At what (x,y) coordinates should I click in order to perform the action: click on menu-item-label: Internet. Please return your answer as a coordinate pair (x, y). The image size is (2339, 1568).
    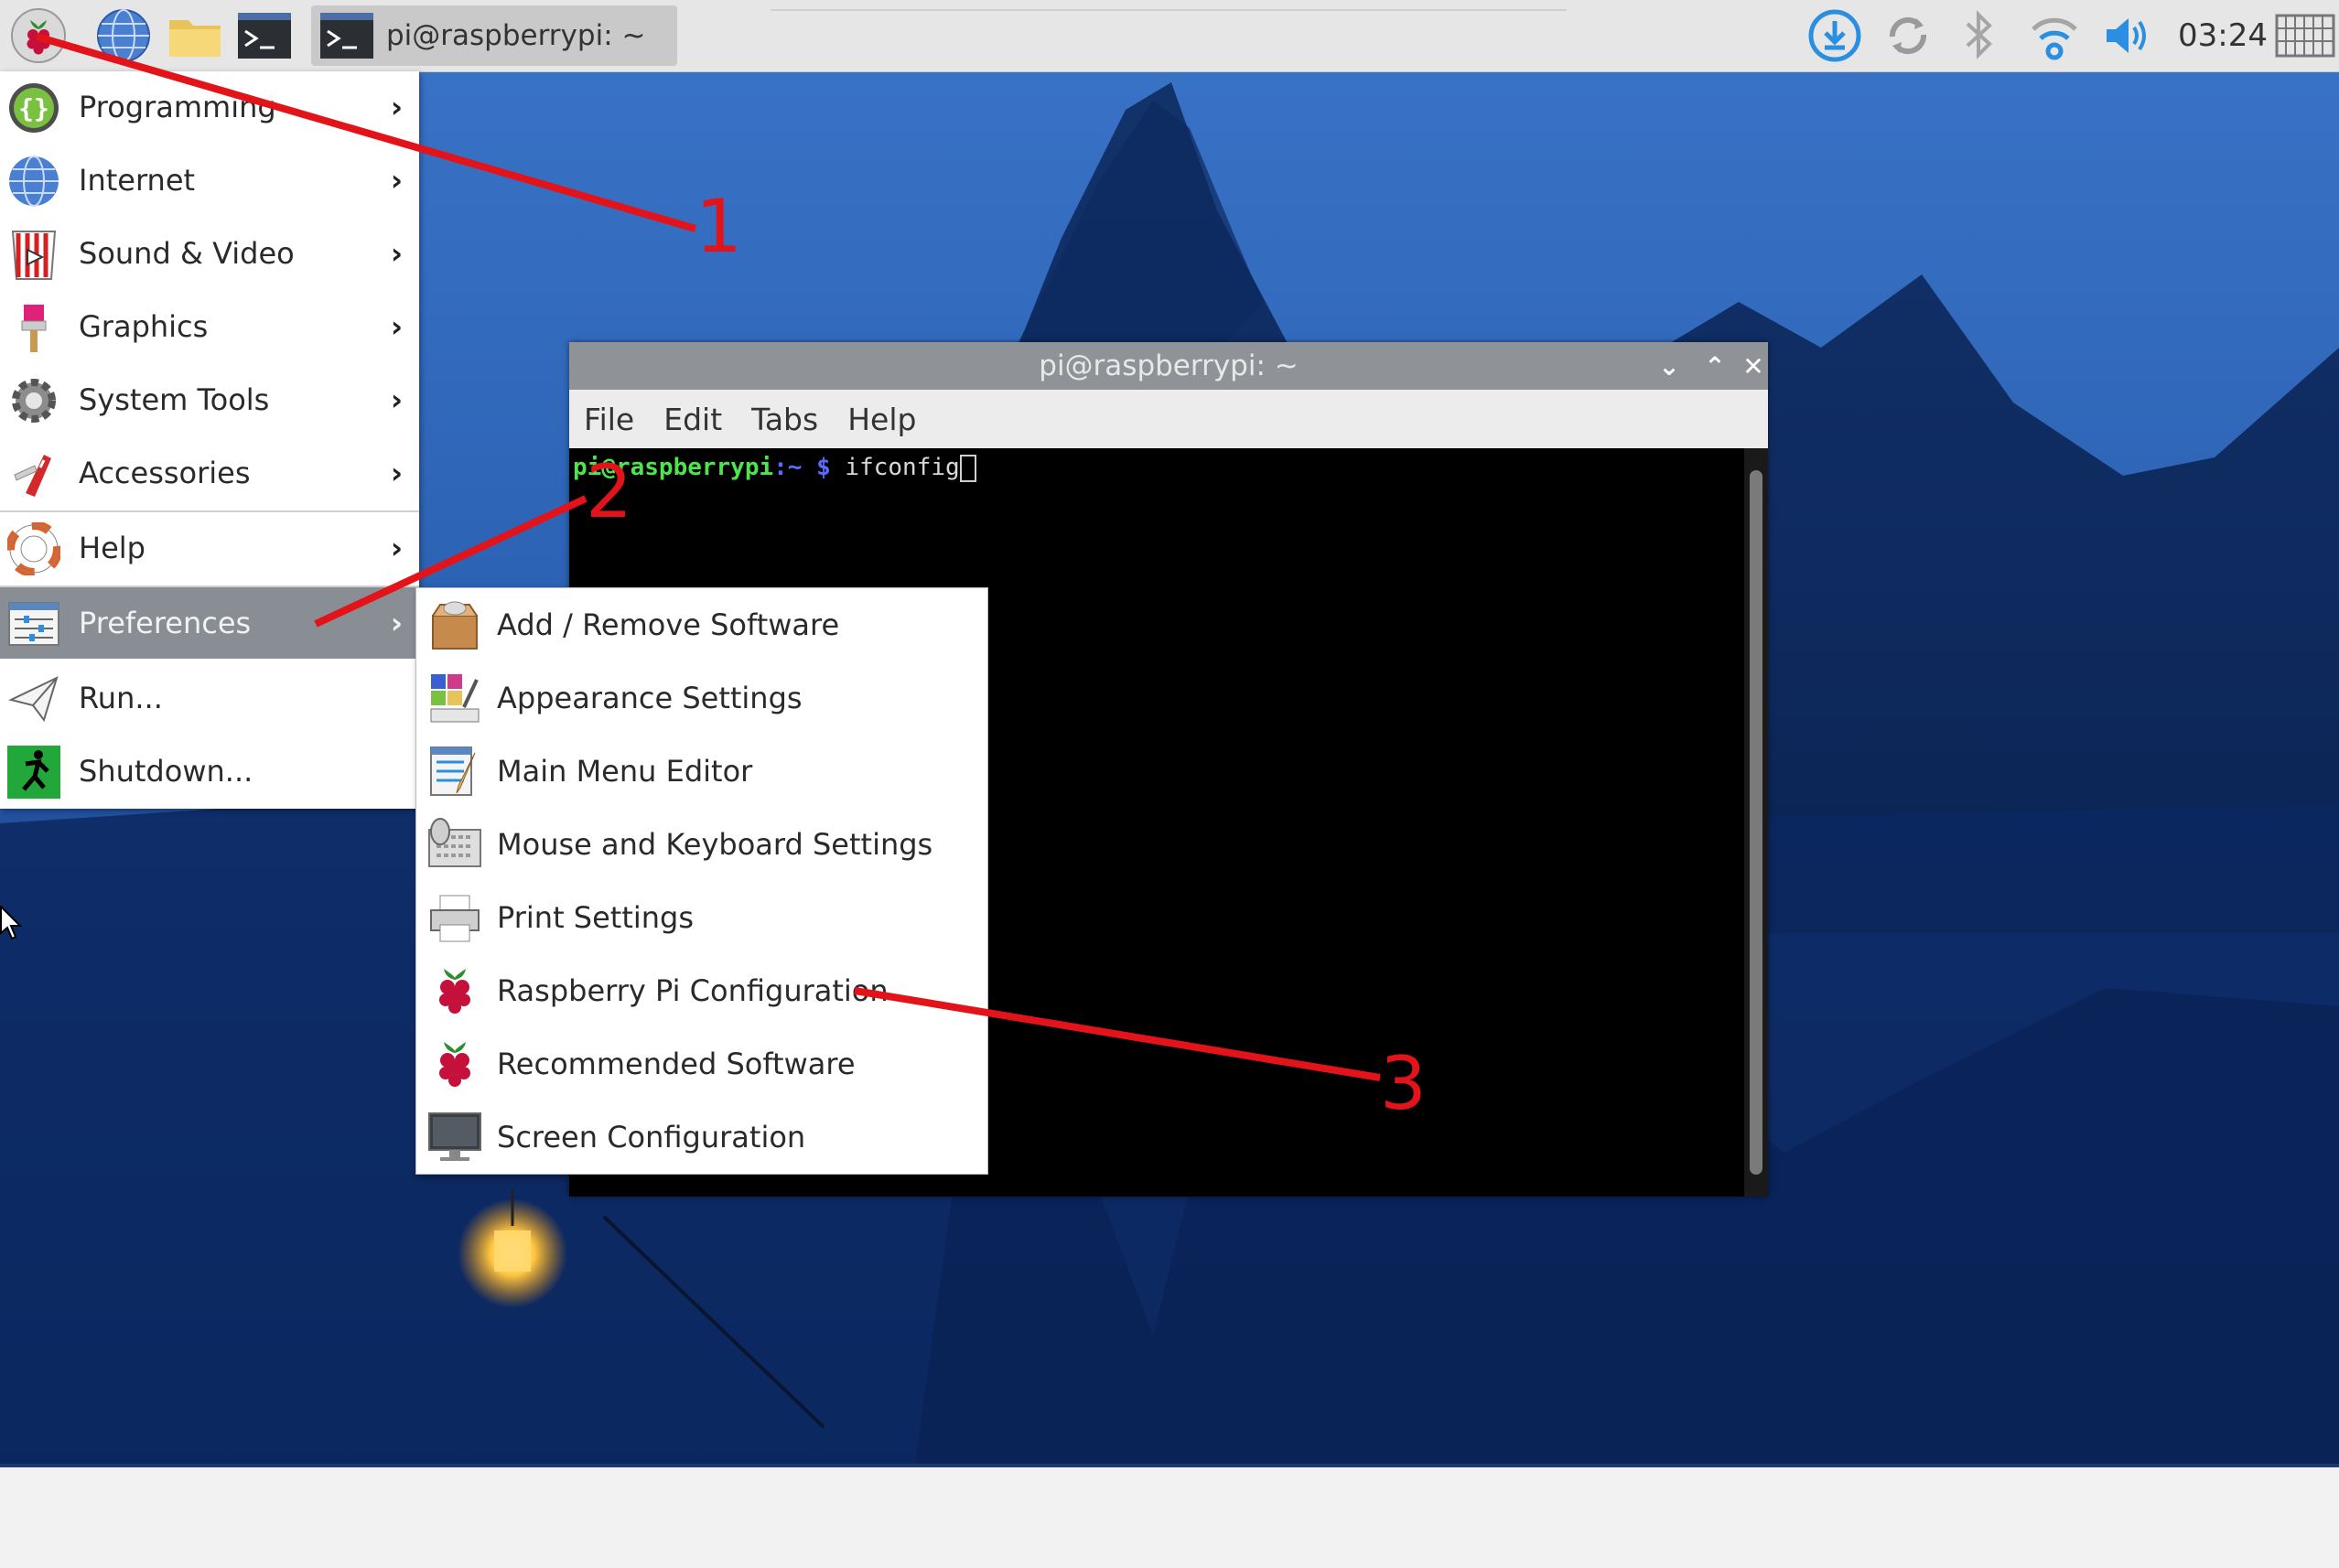
    Looking at the image, I should click on (138, 180).